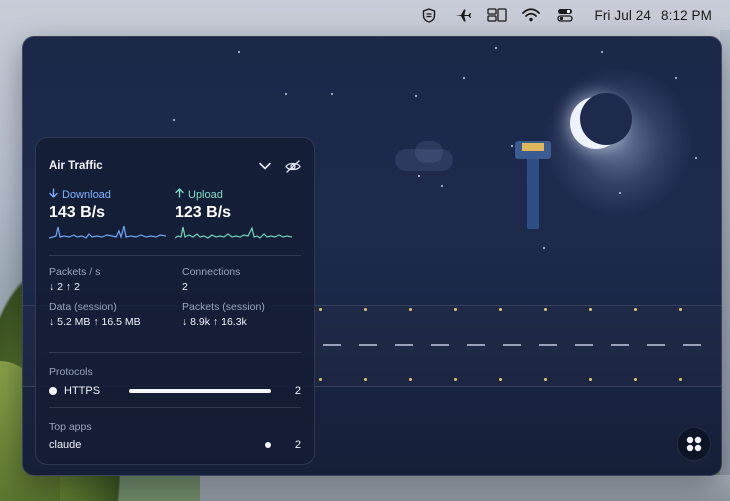 Image resolution: width=730 pixels, height=501 pixels. Describe the element at coordinates (175, 166) in the screenshot. I see `panel-header: Air Traffic` at that location.